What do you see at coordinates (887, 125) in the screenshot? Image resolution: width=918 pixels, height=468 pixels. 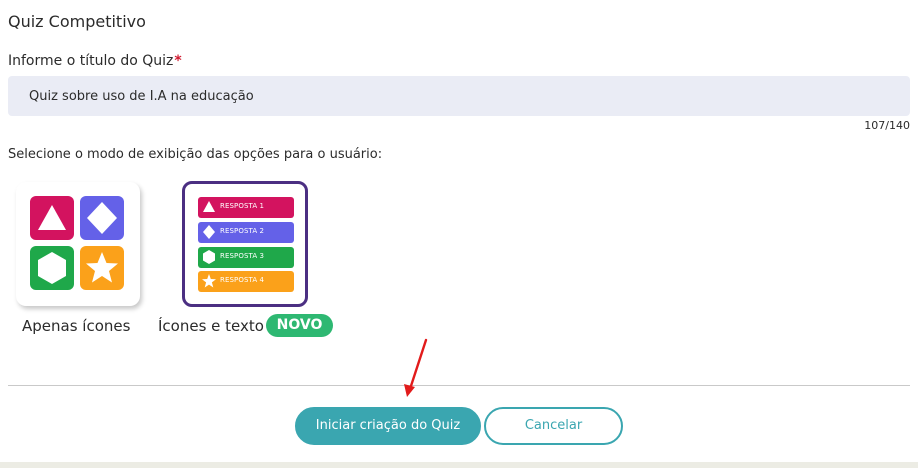 I see `char-counter: 107/140` at bounding box center [887, 125].